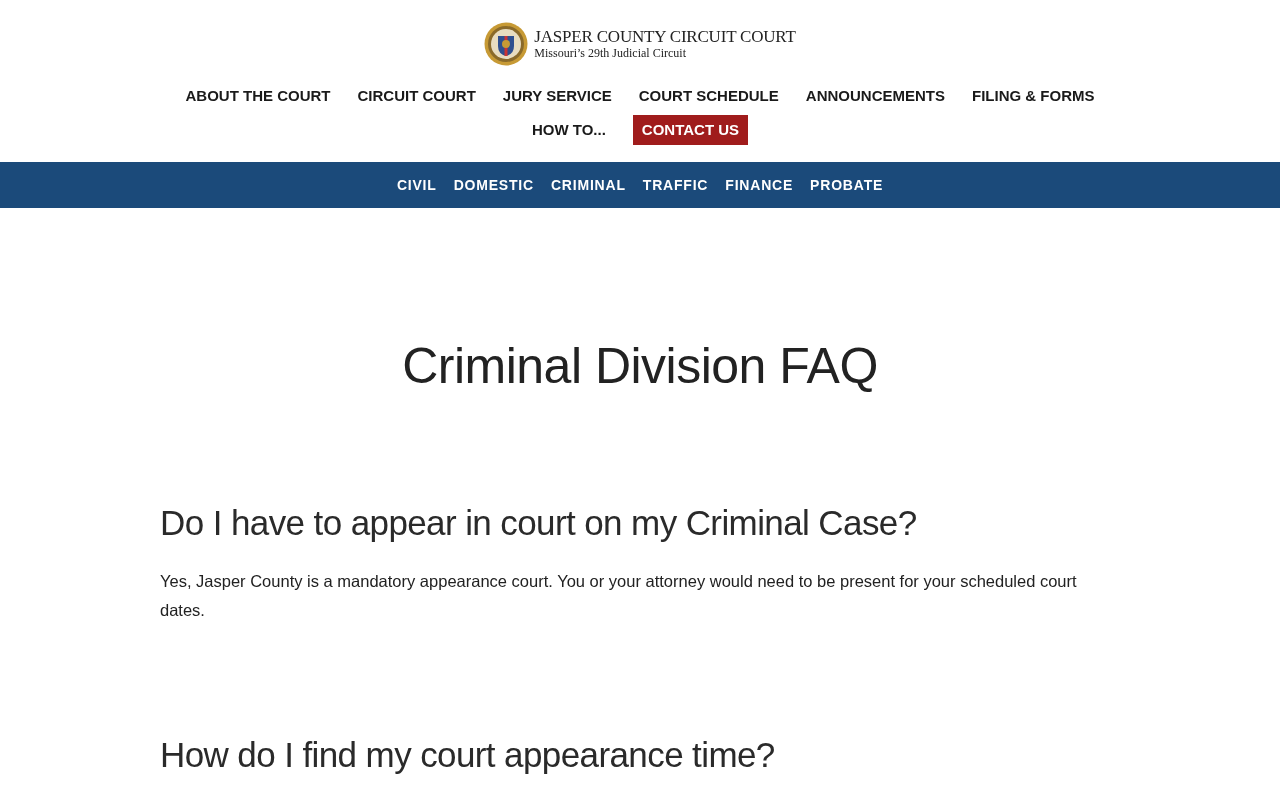  Describe the element at coordinates (258, 96) in the screenshot. I see `nav-link: ABOUT THE COURT` at that location.